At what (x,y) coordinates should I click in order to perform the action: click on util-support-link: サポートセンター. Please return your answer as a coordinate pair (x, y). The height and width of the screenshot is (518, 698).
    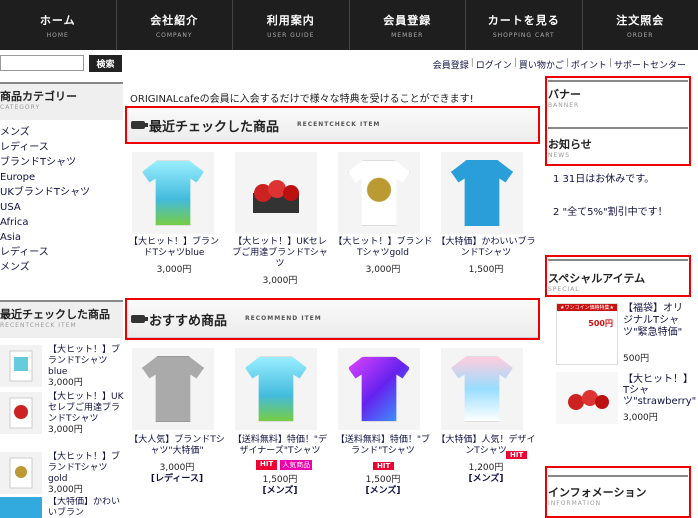
    Looking at the image, I should click on (650, 64).